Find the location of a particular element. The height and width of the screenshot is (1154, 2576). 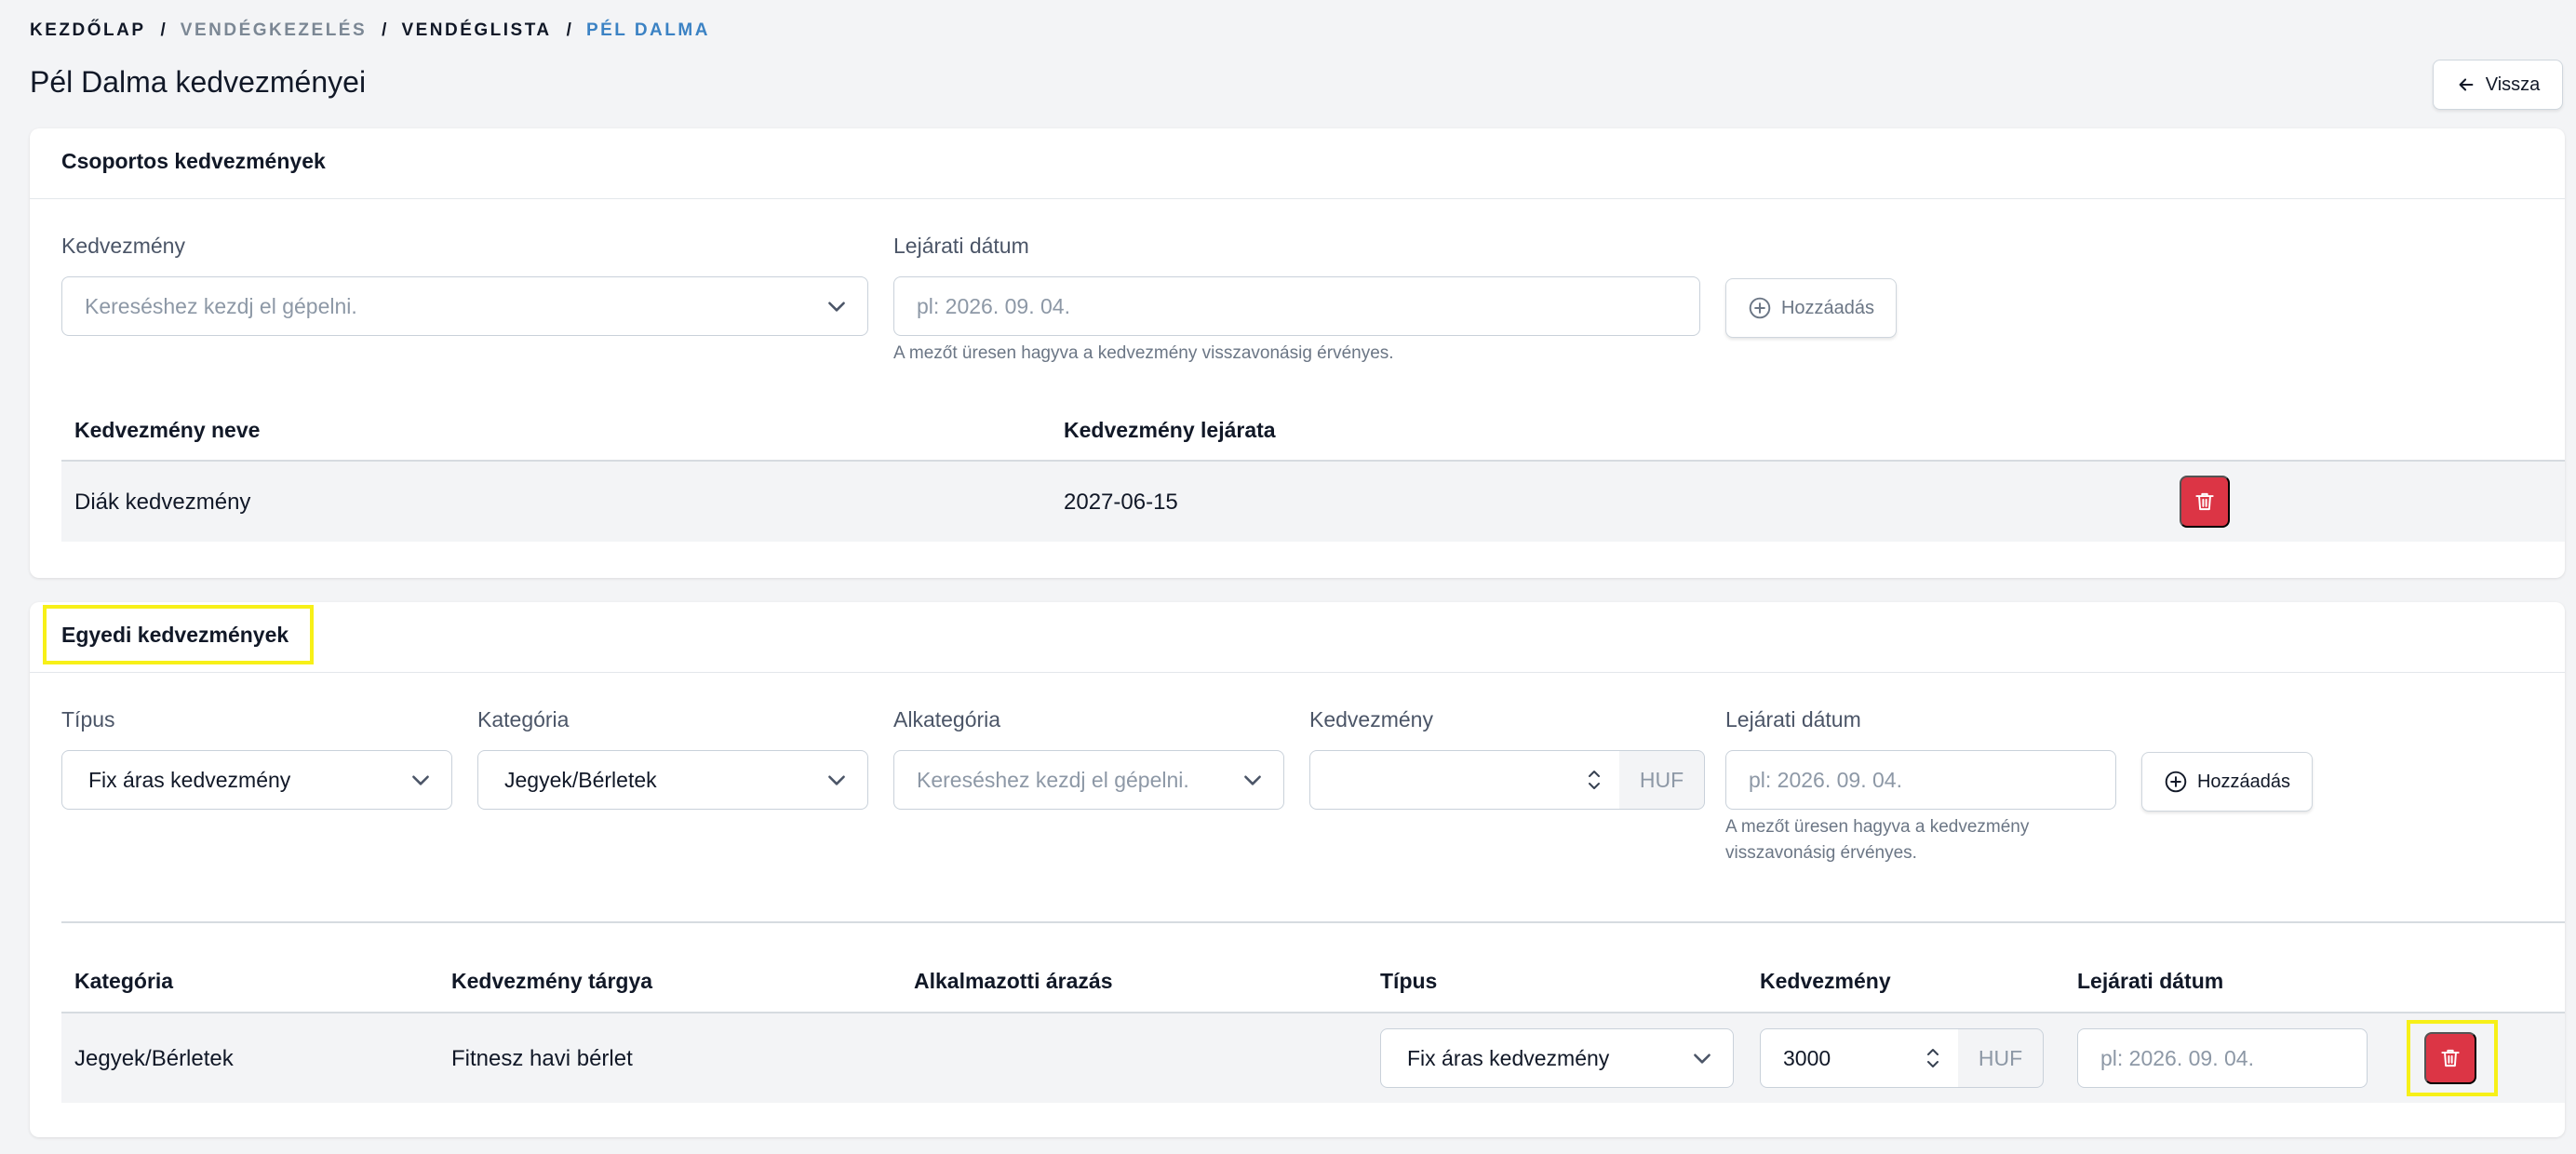

page-title: Pél Dalma kedvezményei is located at coordinates (198, 82).